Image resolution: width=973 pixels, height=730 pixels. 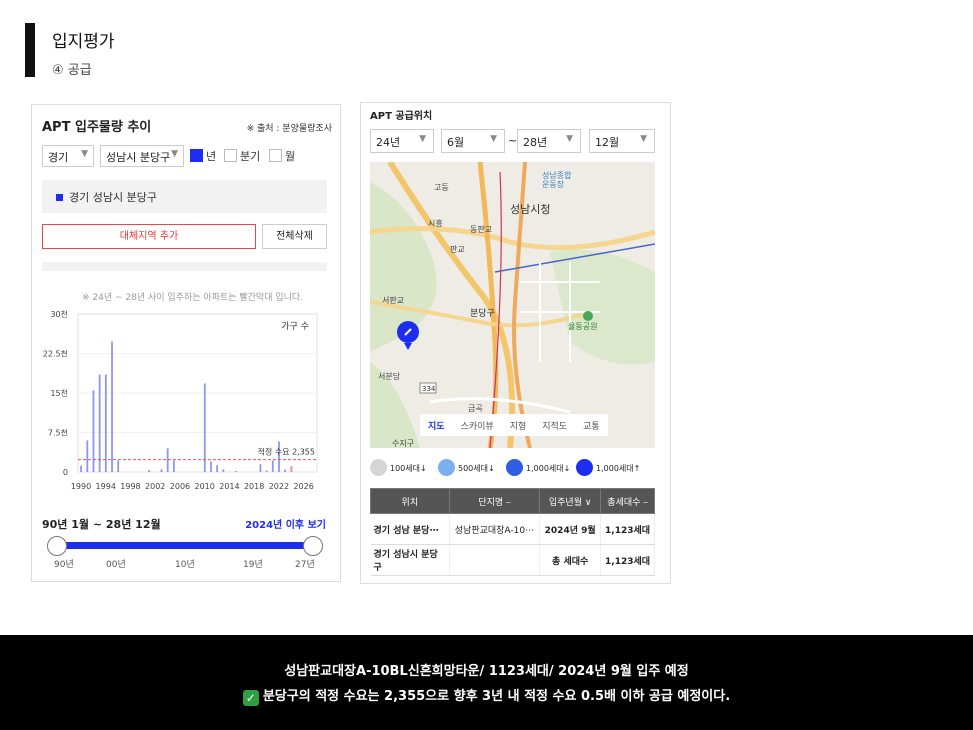 I want to click on x-tick-label: 2006, so click(x=180, y=486).